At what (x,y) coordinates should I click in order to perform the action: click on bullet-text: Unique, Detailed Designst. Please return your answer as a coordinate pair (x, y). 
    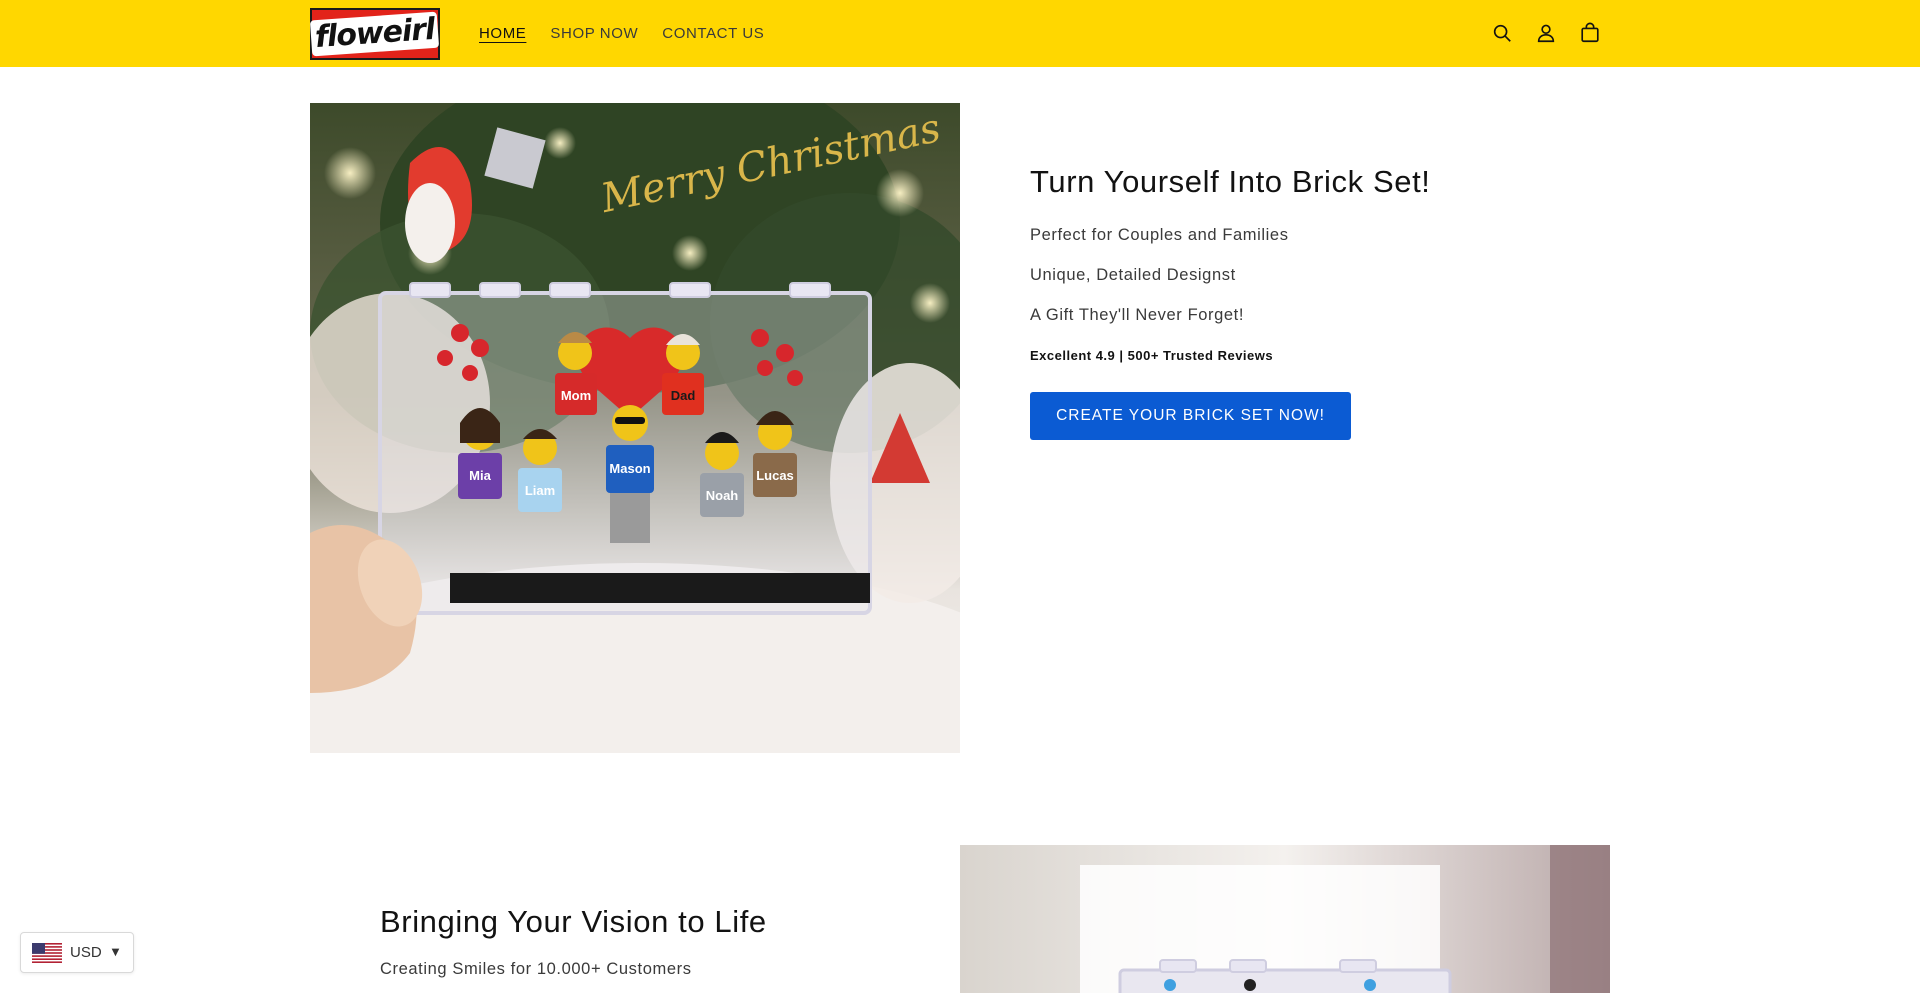
    Looking at the image, I should click on (1133, 275).